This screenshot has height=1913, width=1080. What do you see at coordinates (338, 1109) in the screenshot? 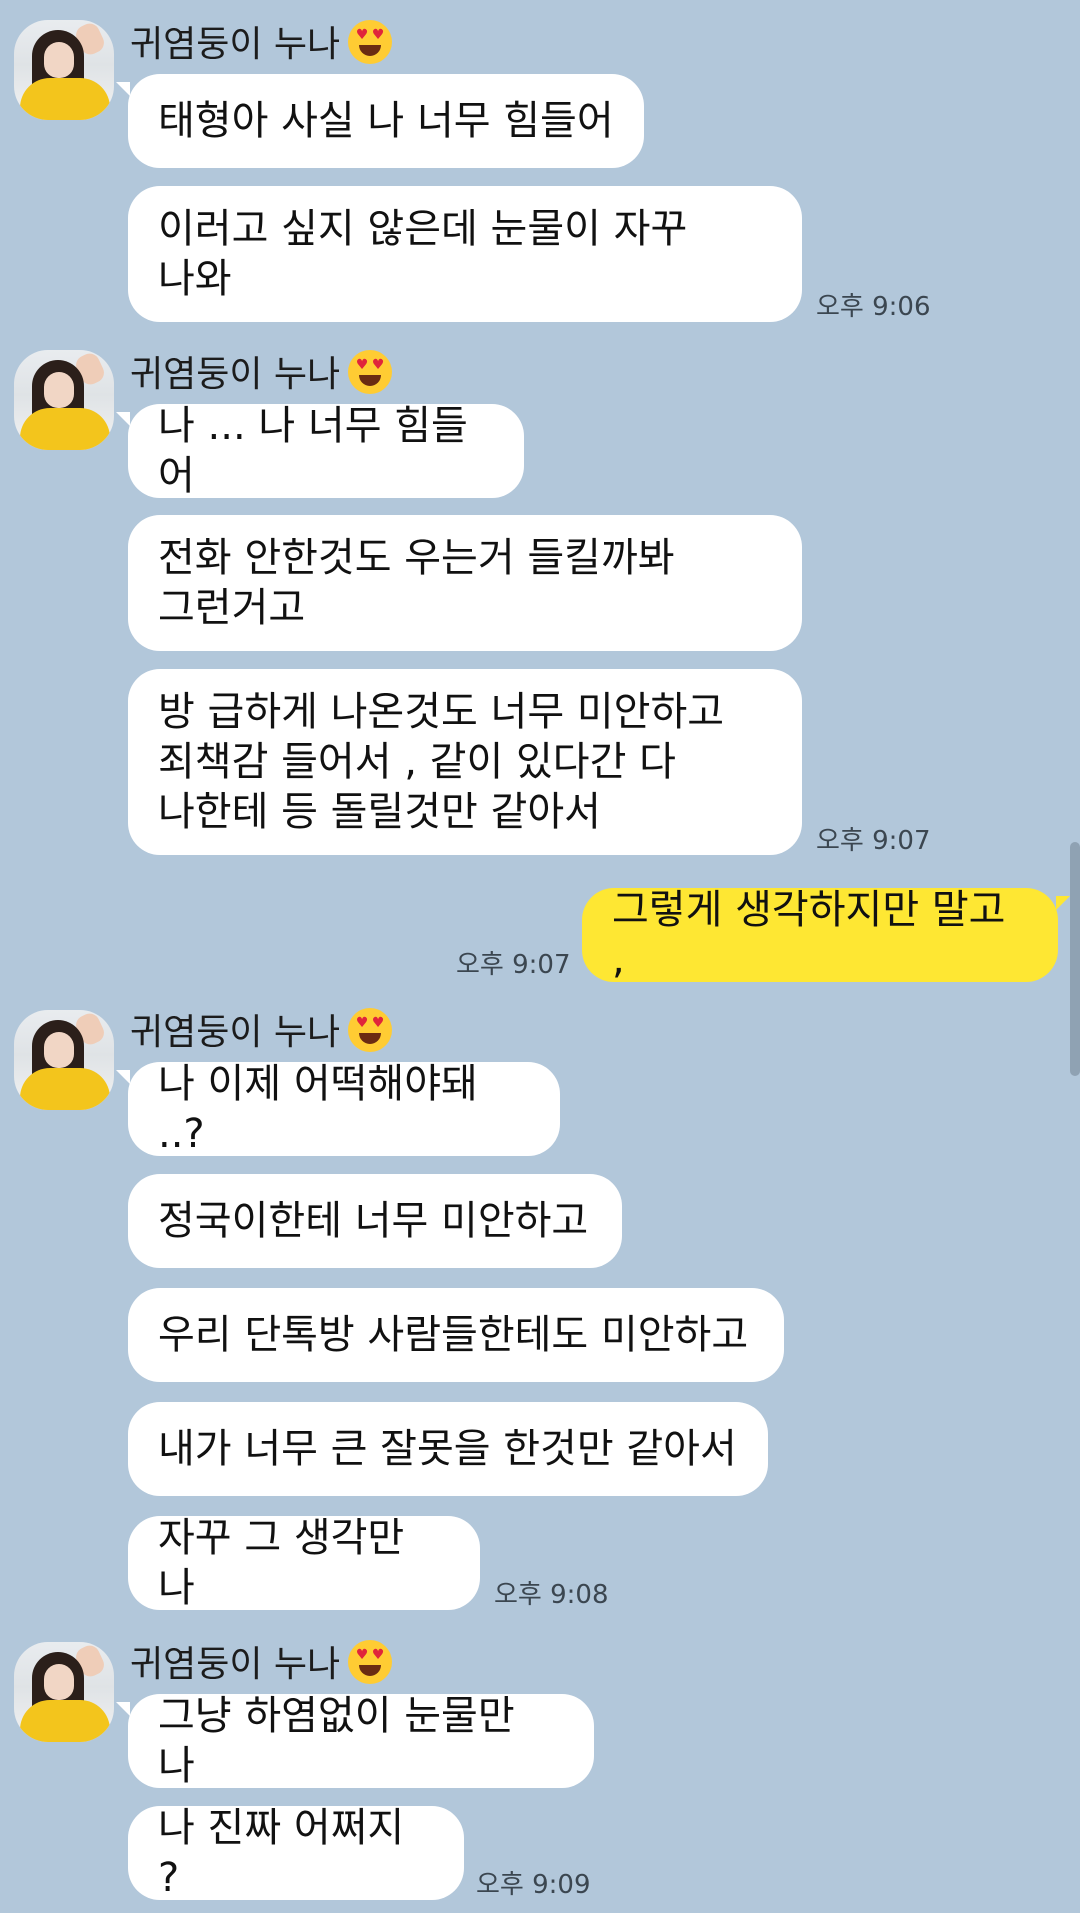
I see `message-bubble: 나 이제 어떡해야돼 ..?` at bounding box center [338, 1109].